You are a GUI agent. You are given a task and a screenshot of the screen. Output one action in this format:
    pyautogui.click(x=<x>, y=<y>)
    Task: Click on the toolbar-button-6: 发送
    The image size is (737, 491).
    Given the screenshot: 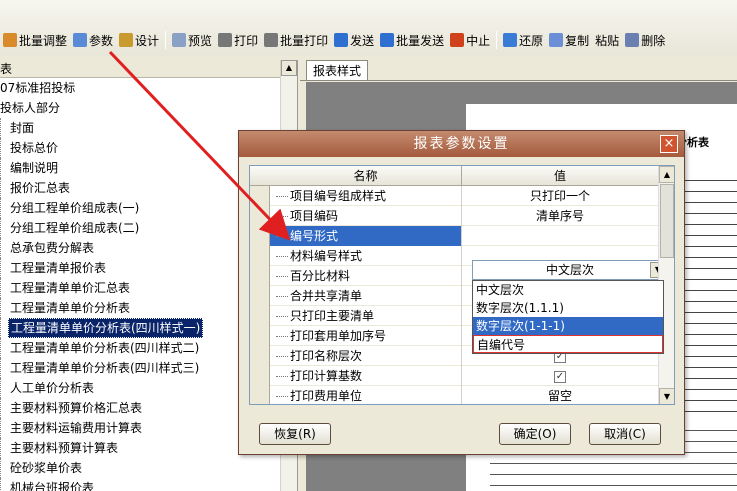 What is the action you would take?
    pyautogui.click(x=354, y=40)
    